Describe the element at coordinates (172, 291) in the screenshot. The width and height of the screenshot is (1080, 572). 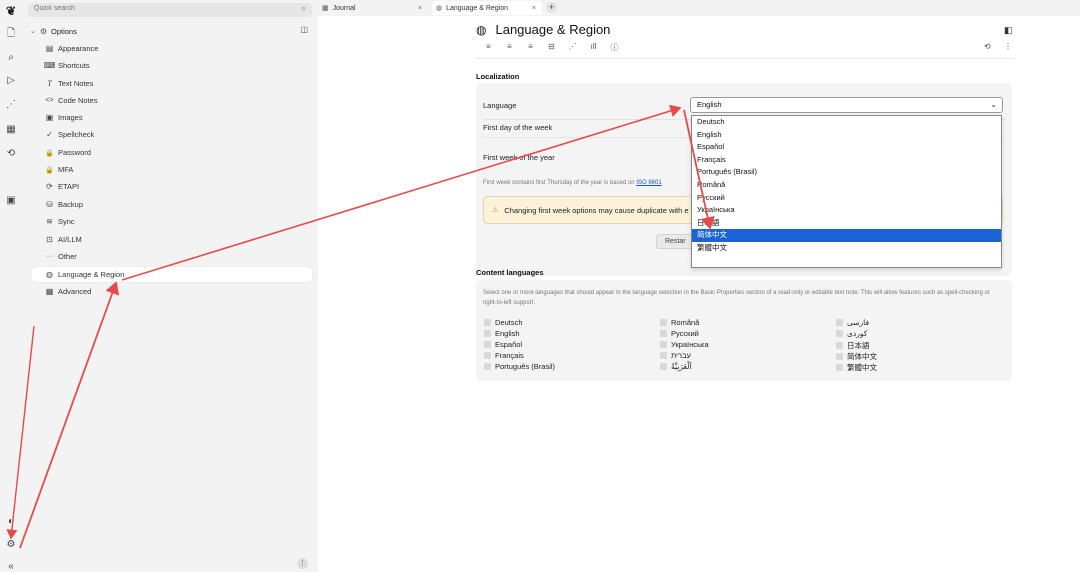
I see `sidebar-item-advanced: ▦ Advanced` at that location.